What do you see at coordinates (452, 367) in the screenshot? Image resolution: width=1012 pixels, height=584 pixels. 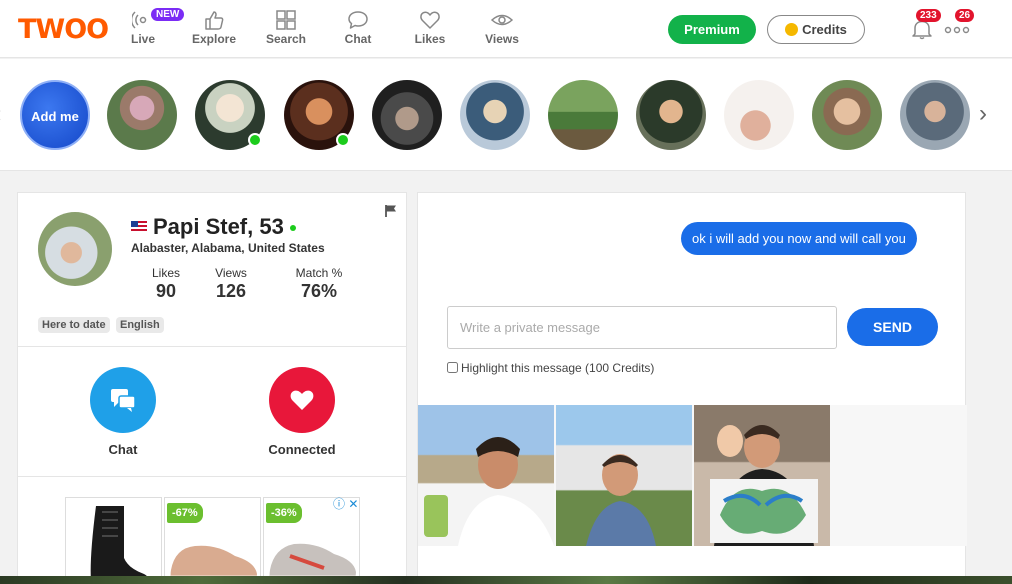 I see `highlight-checkbox` at bounding box center [452, 367].